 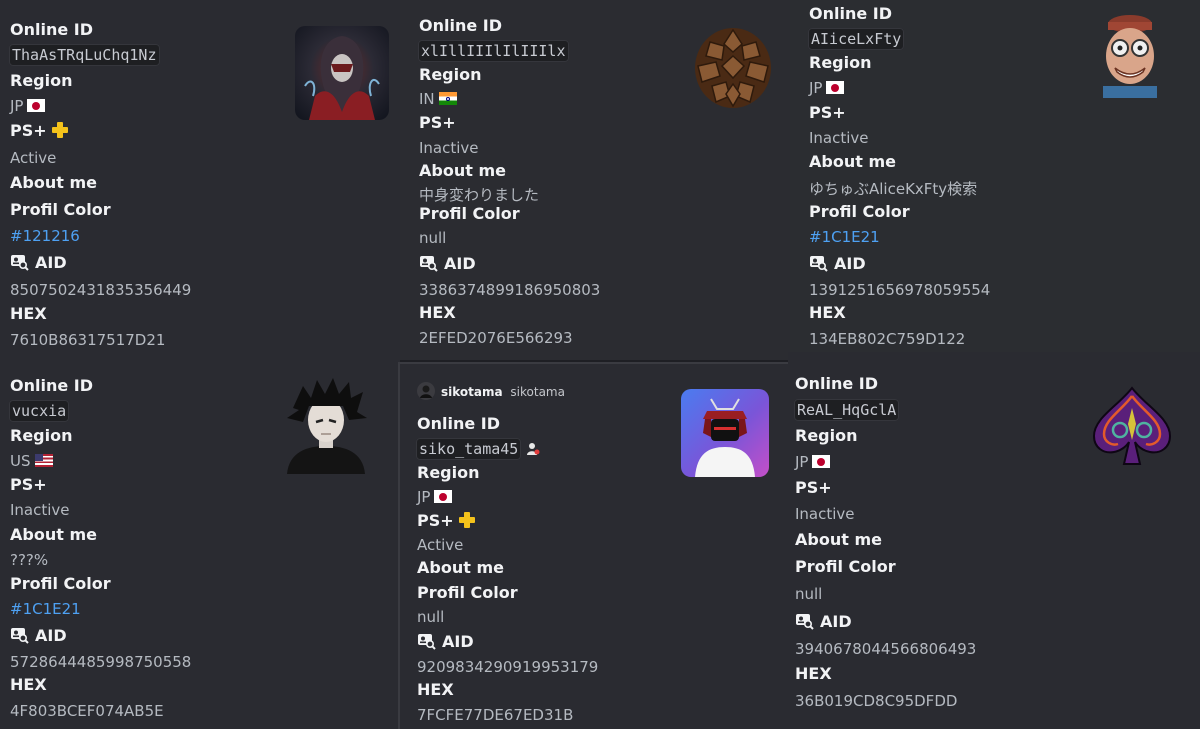 I want to click on pinecone-avatar, so click(x=733, y=68).